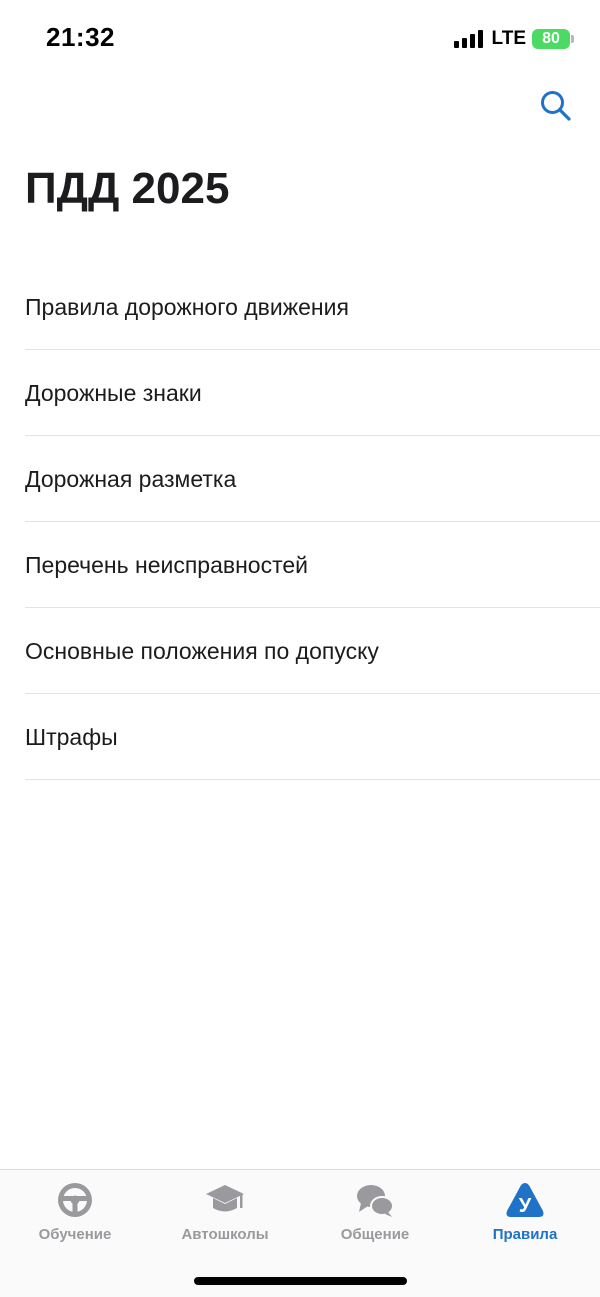 The height and width of the screenshot is (1297, 600). I want to click on tab-driving-schools: Автошколы, so click(225, 1216).